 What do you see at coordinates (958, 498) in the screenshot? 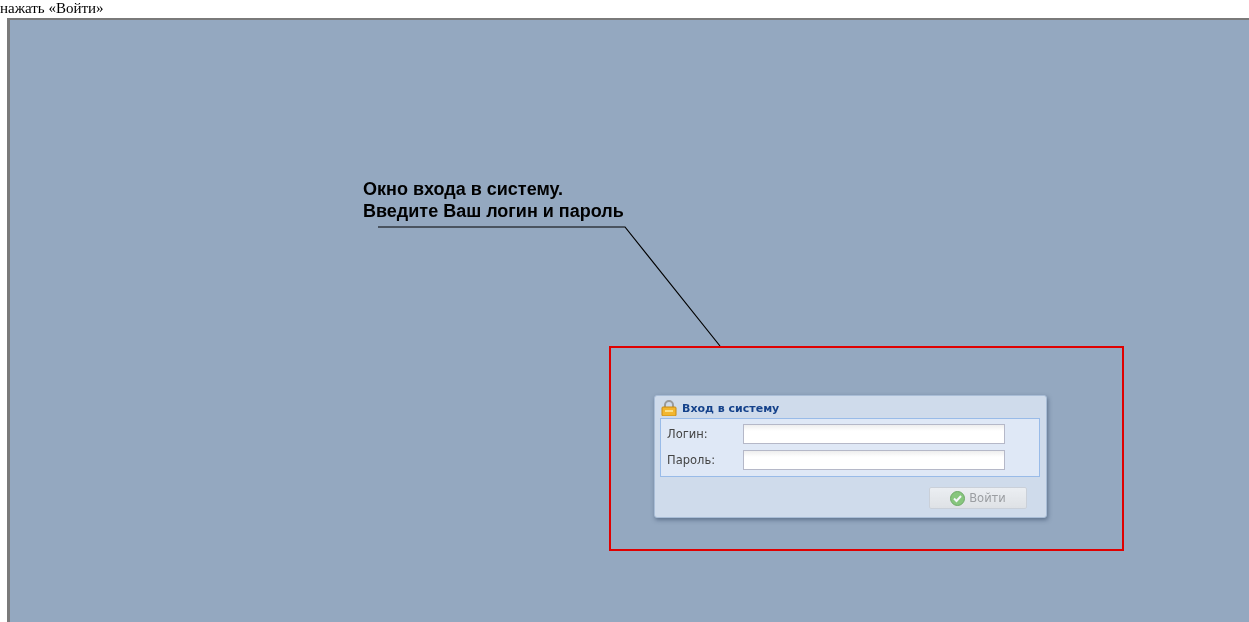
I see `check-icon` at bounding box center [958, 498].